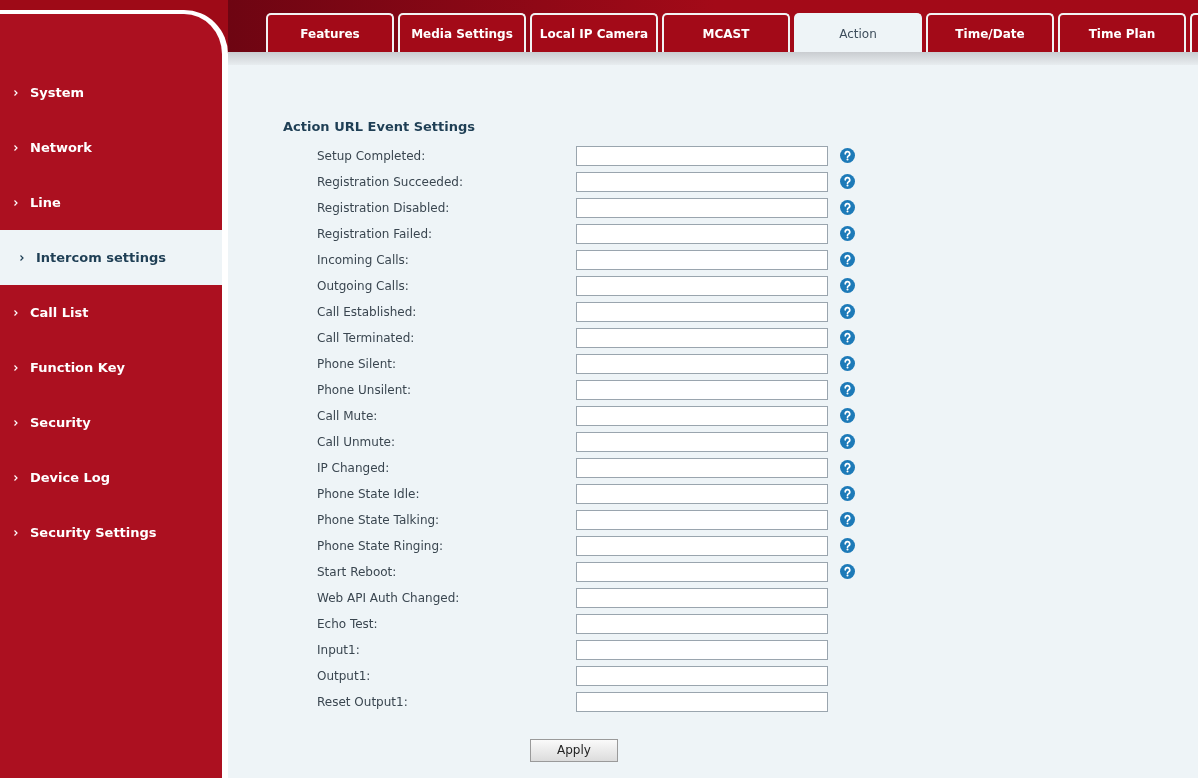  What do you see at coordinates (357, 364) in the screenshot?
I see `field-label: Phone Silent:` at bounding box center [357, 364].